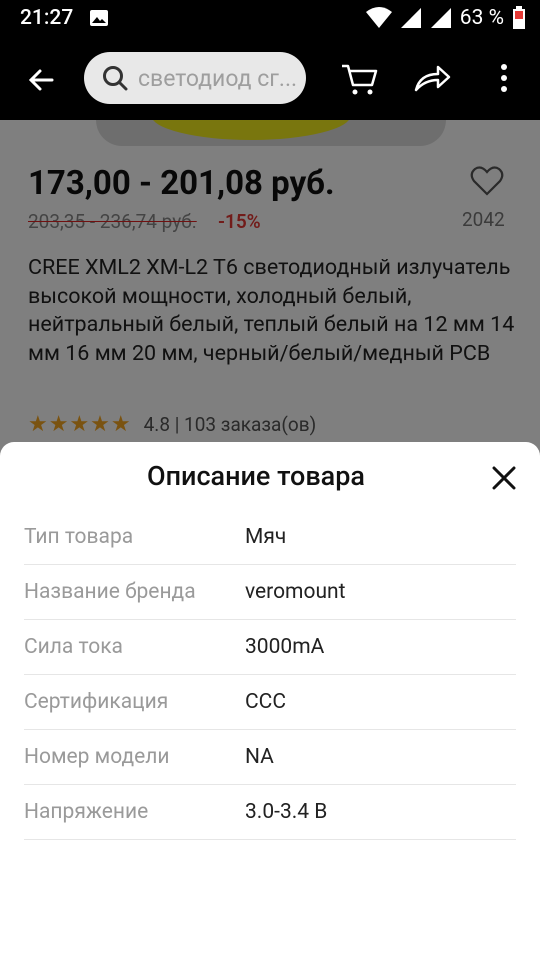 This screenshot has height=960, width=540. Describe the element at coordinates (73, 647) in the screenshot. I see `spec-key: Сила тока` at that location.